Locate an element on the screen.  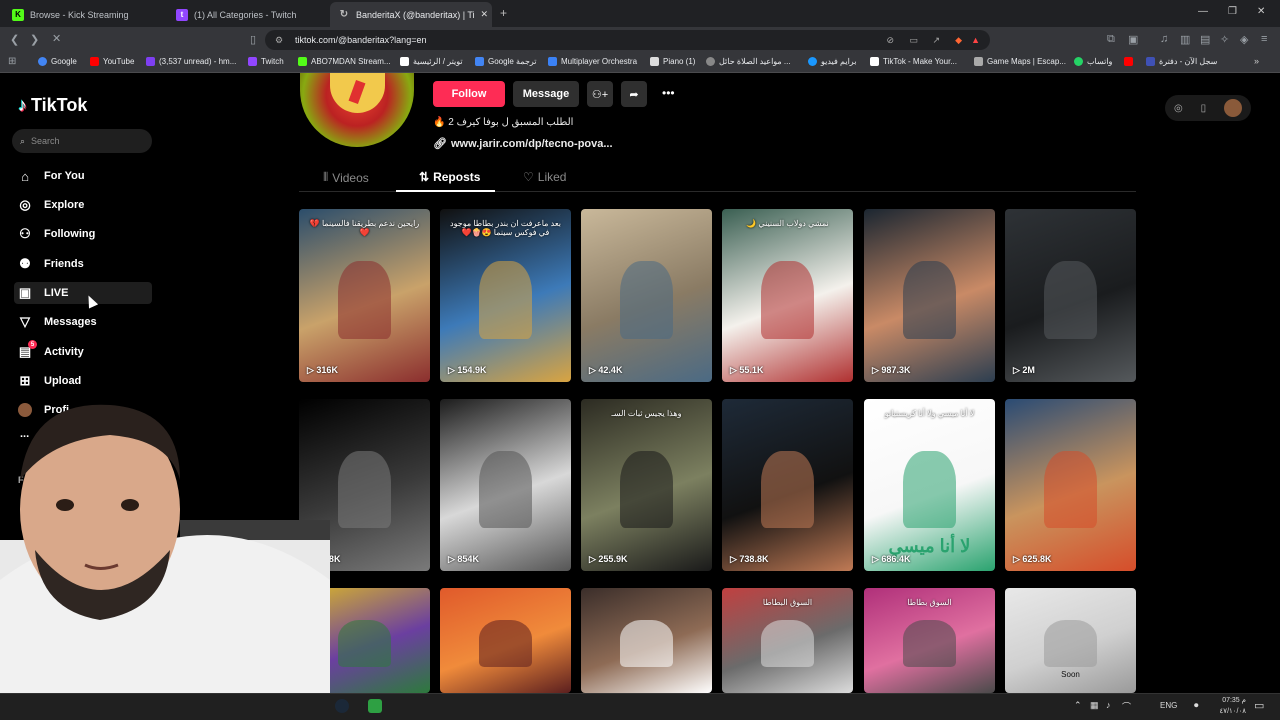
url-text: tiktok.com/@banderitax?lang=en is located at coordinates (361, 40).